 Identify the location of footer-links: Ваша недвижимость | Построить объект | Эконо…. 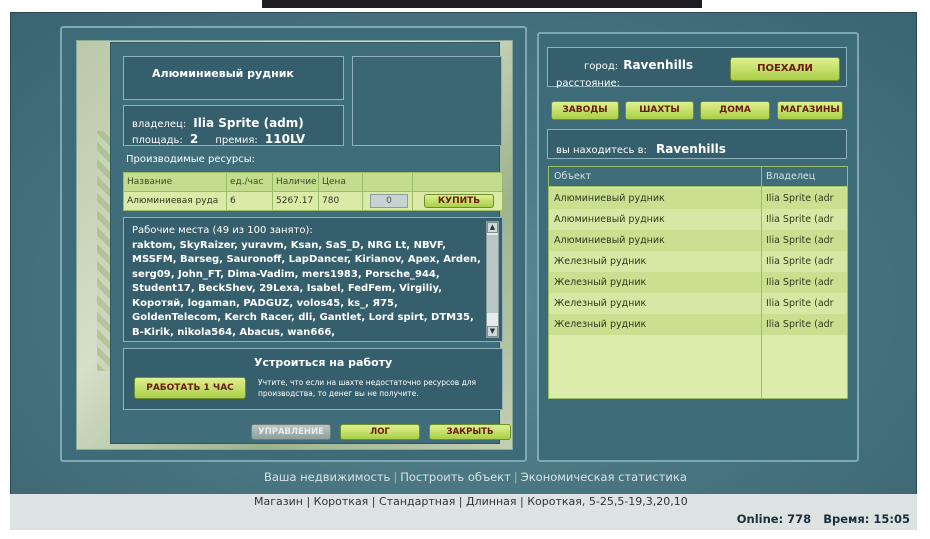
(475, 477).